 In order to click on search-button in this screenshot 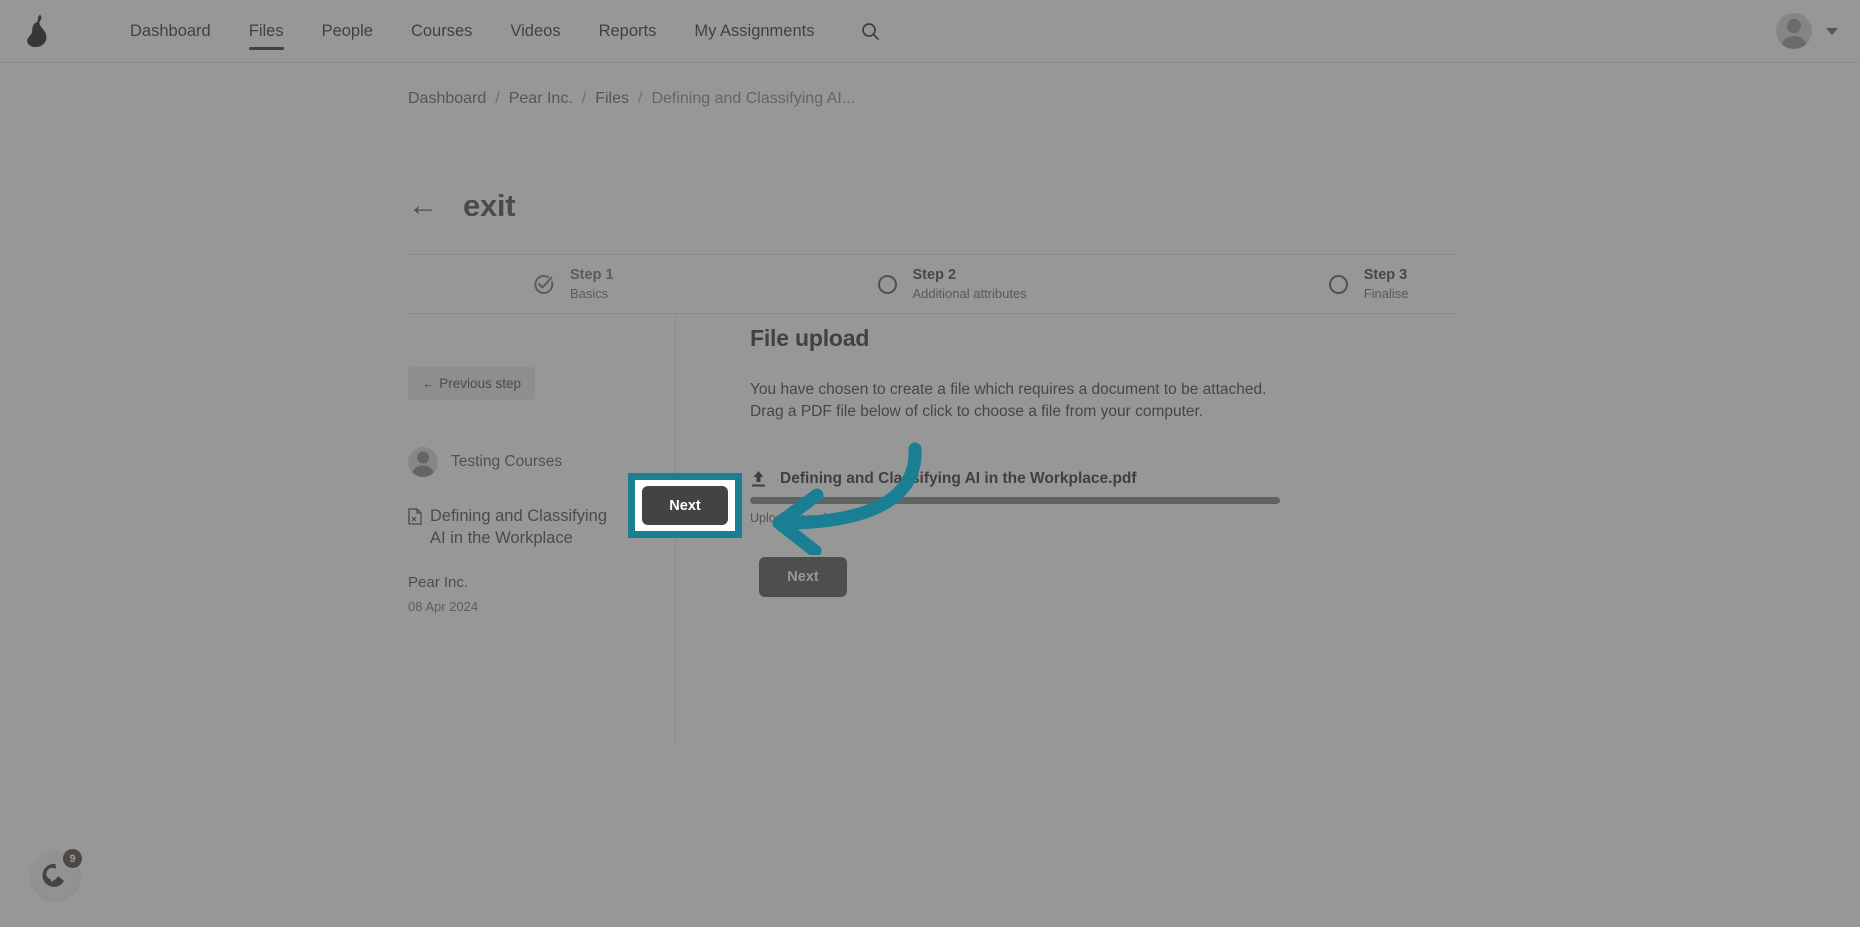, I will do `click(870, 31)`.